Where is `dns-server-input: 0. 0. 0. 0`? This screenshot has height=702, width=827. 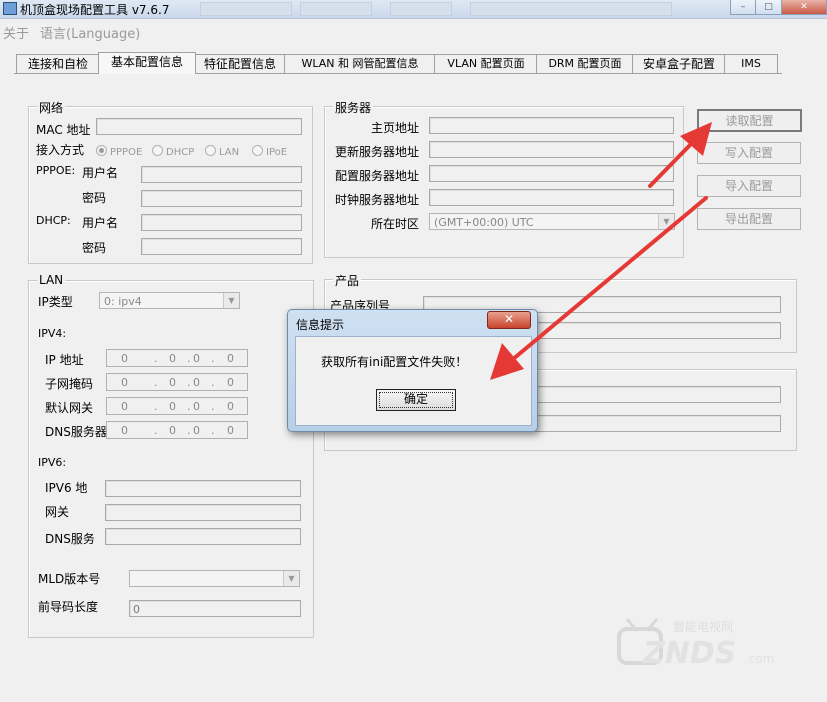
dns-server-input: 0. 0. 0. 0 is located at coordinates (177, 430).